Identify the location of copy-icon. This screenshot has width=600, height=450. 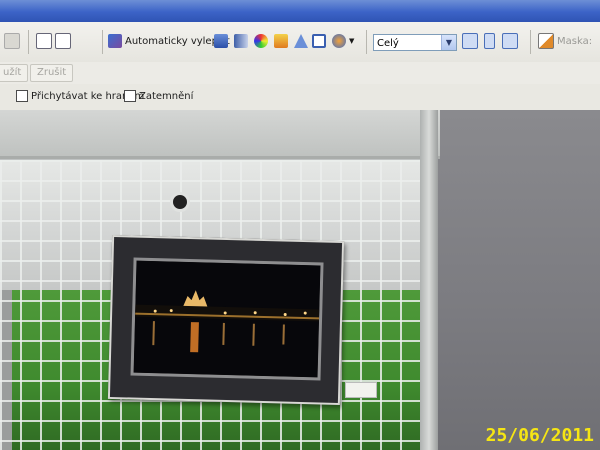
(44, 41).